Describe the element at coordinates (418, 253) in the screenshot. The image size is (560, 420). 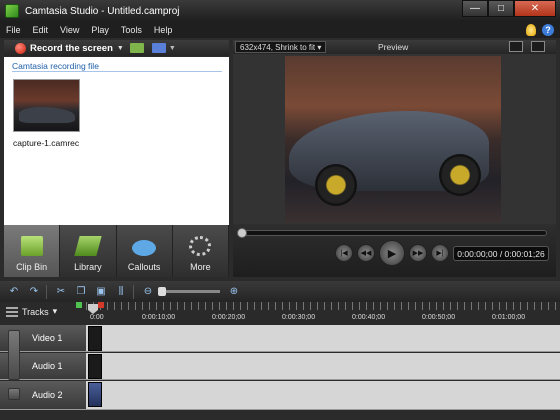
I see `fast-forward-button: ▶▶` at that location.